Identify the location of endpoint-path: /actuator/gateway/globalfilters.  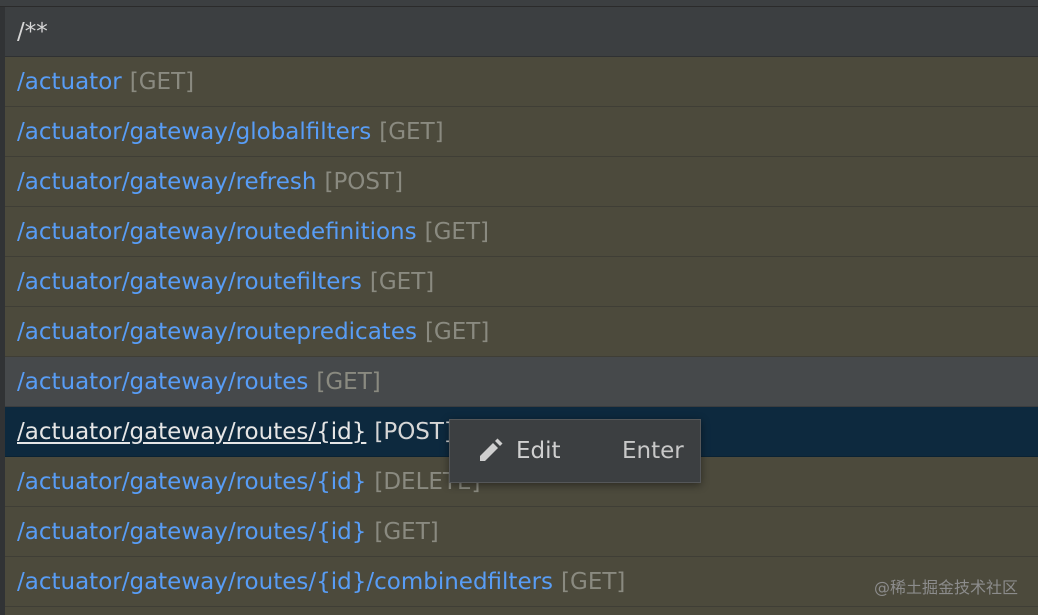
(194, 131).